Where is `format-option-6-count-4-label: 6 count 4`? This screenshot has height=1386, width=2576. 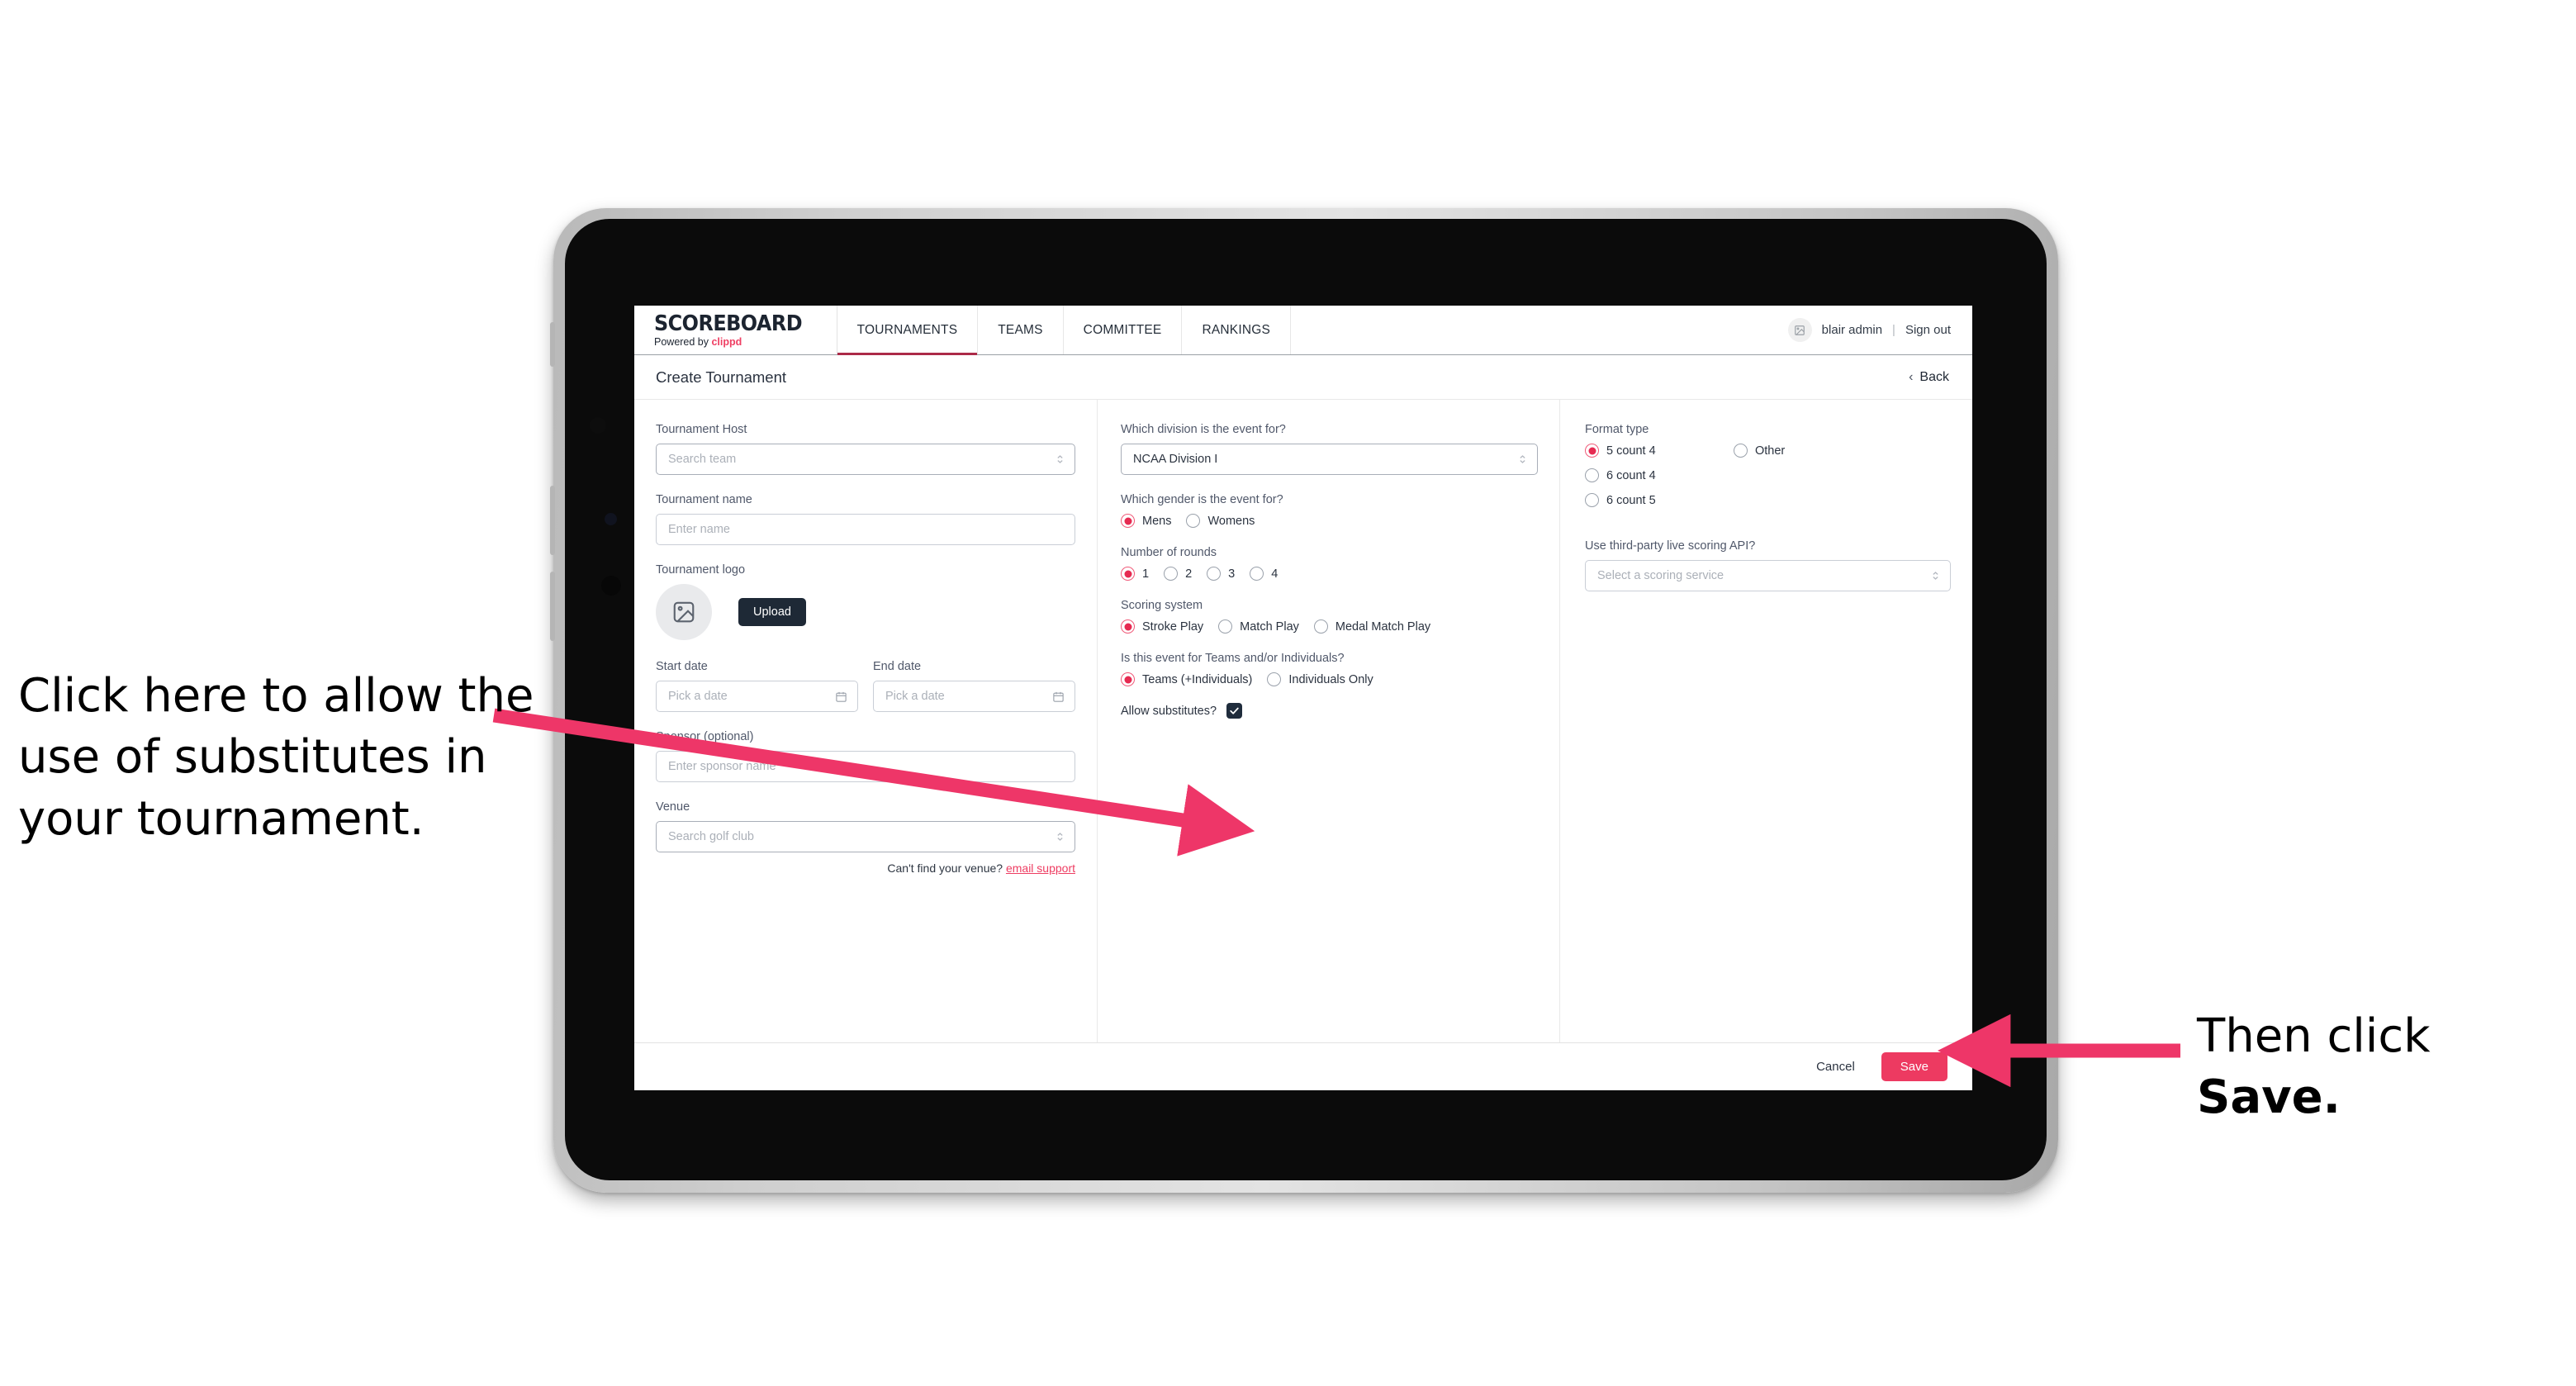 format-option-6-count-4-label: 6 count 4 is located at coordinates (1631, 475).